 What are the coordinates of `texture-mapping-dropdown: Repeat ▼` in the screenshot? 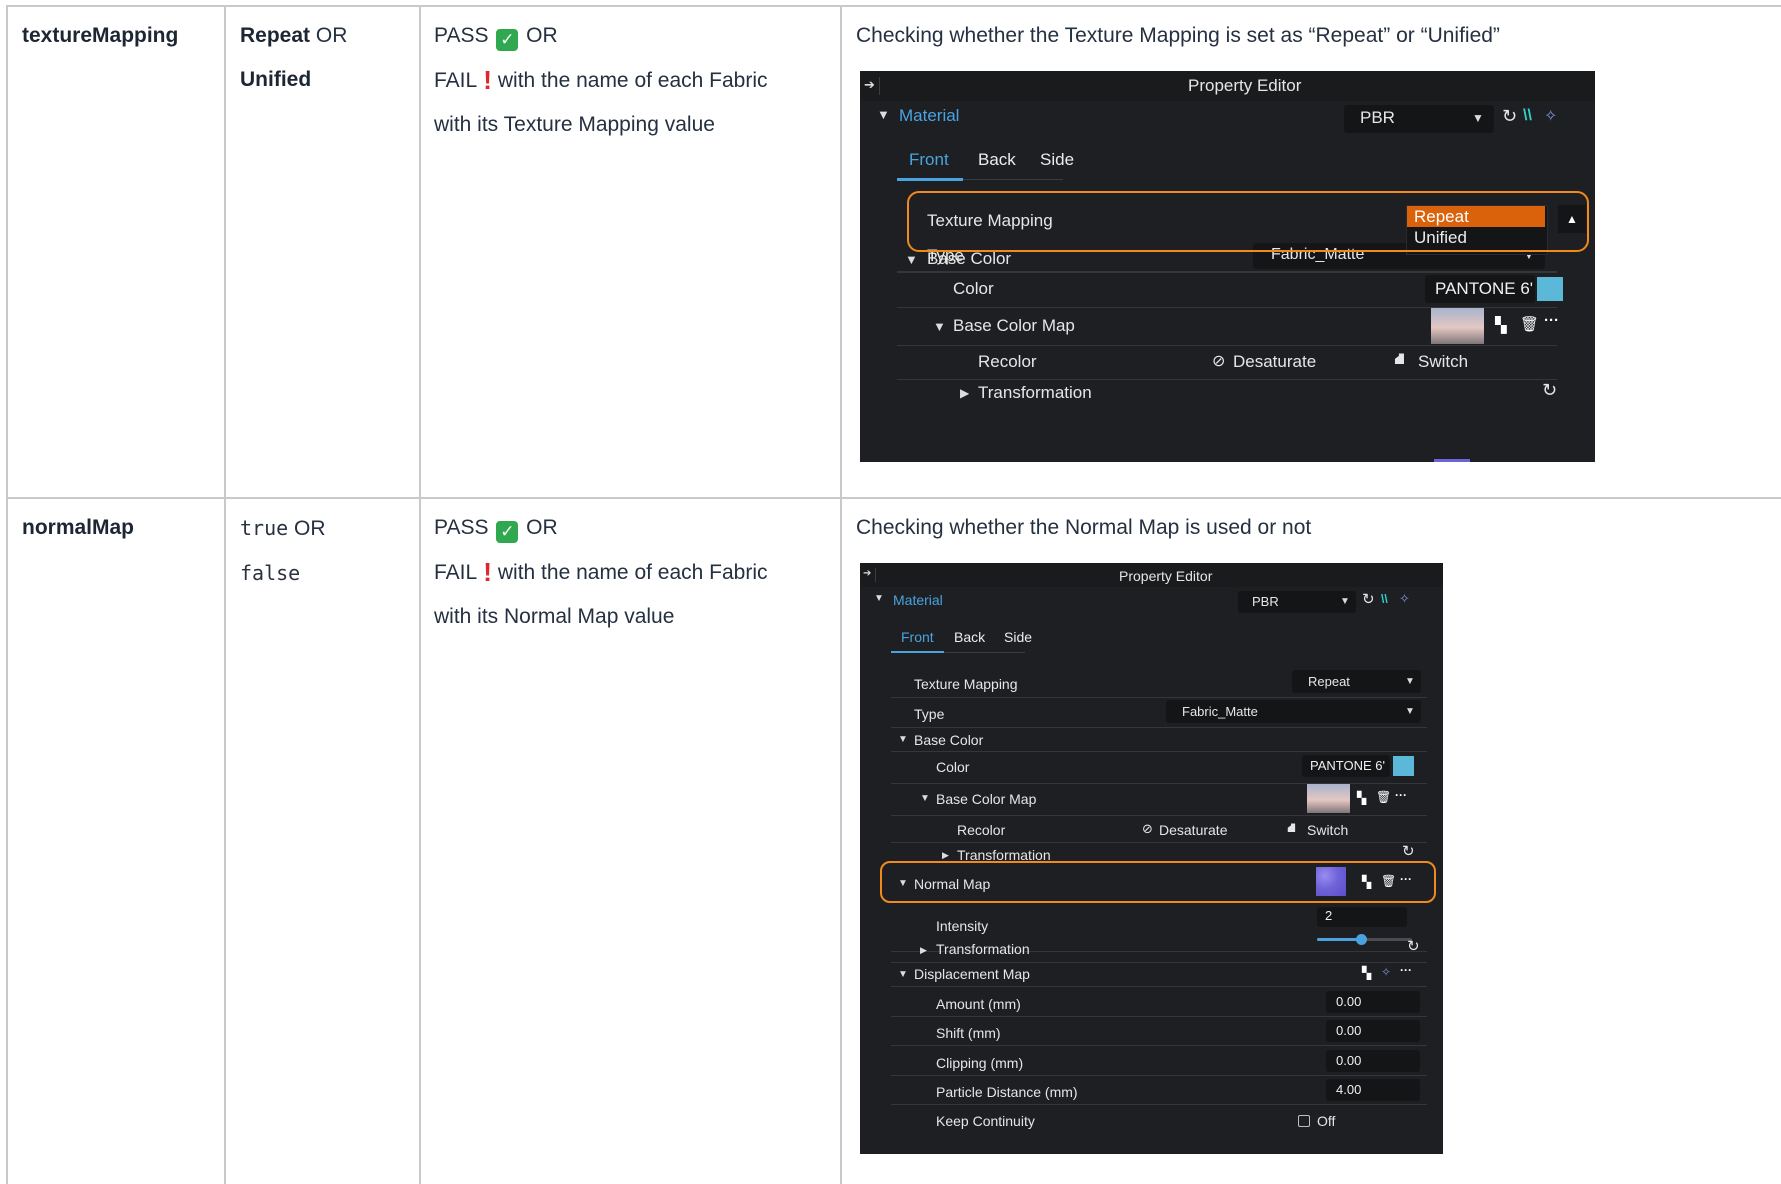 It's located at (1356, 681).